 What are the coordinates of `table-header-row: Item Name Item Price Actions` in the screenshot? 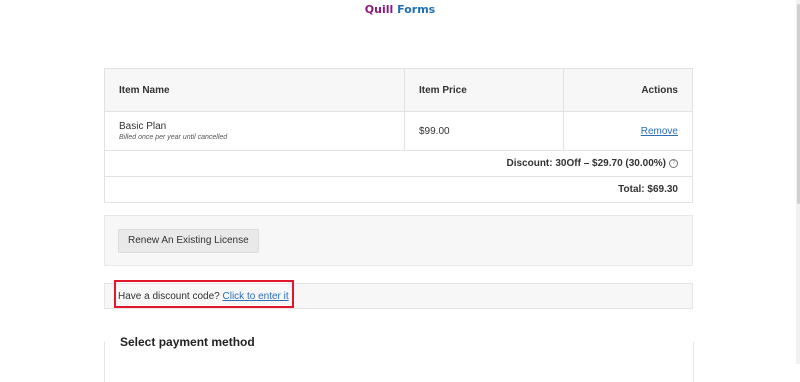 It's located at (398, 90).